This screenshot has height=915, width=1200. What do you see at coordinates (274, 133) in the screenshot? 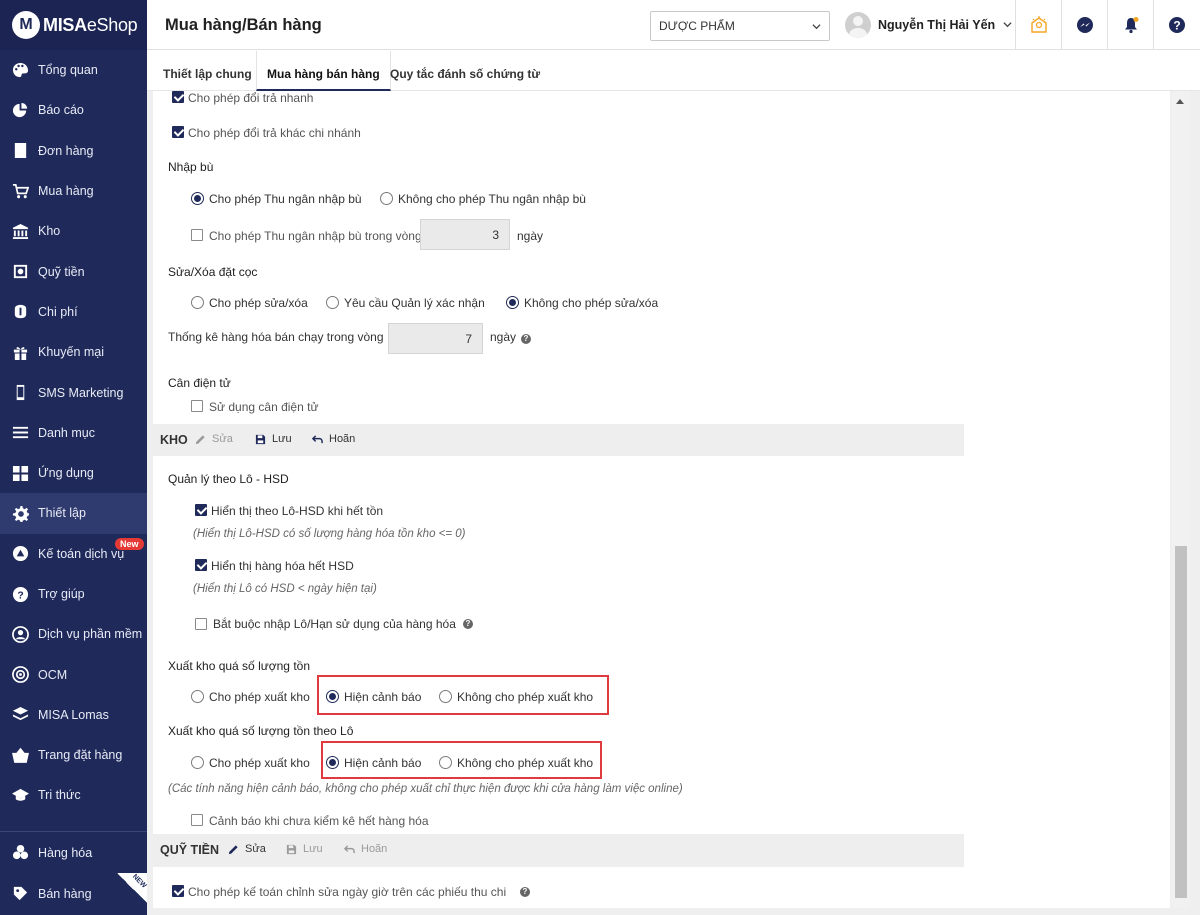
I see `cross-branch-return-label: Cho phép đổi trả khác chi nhánh` at bounding box center [274, 133].